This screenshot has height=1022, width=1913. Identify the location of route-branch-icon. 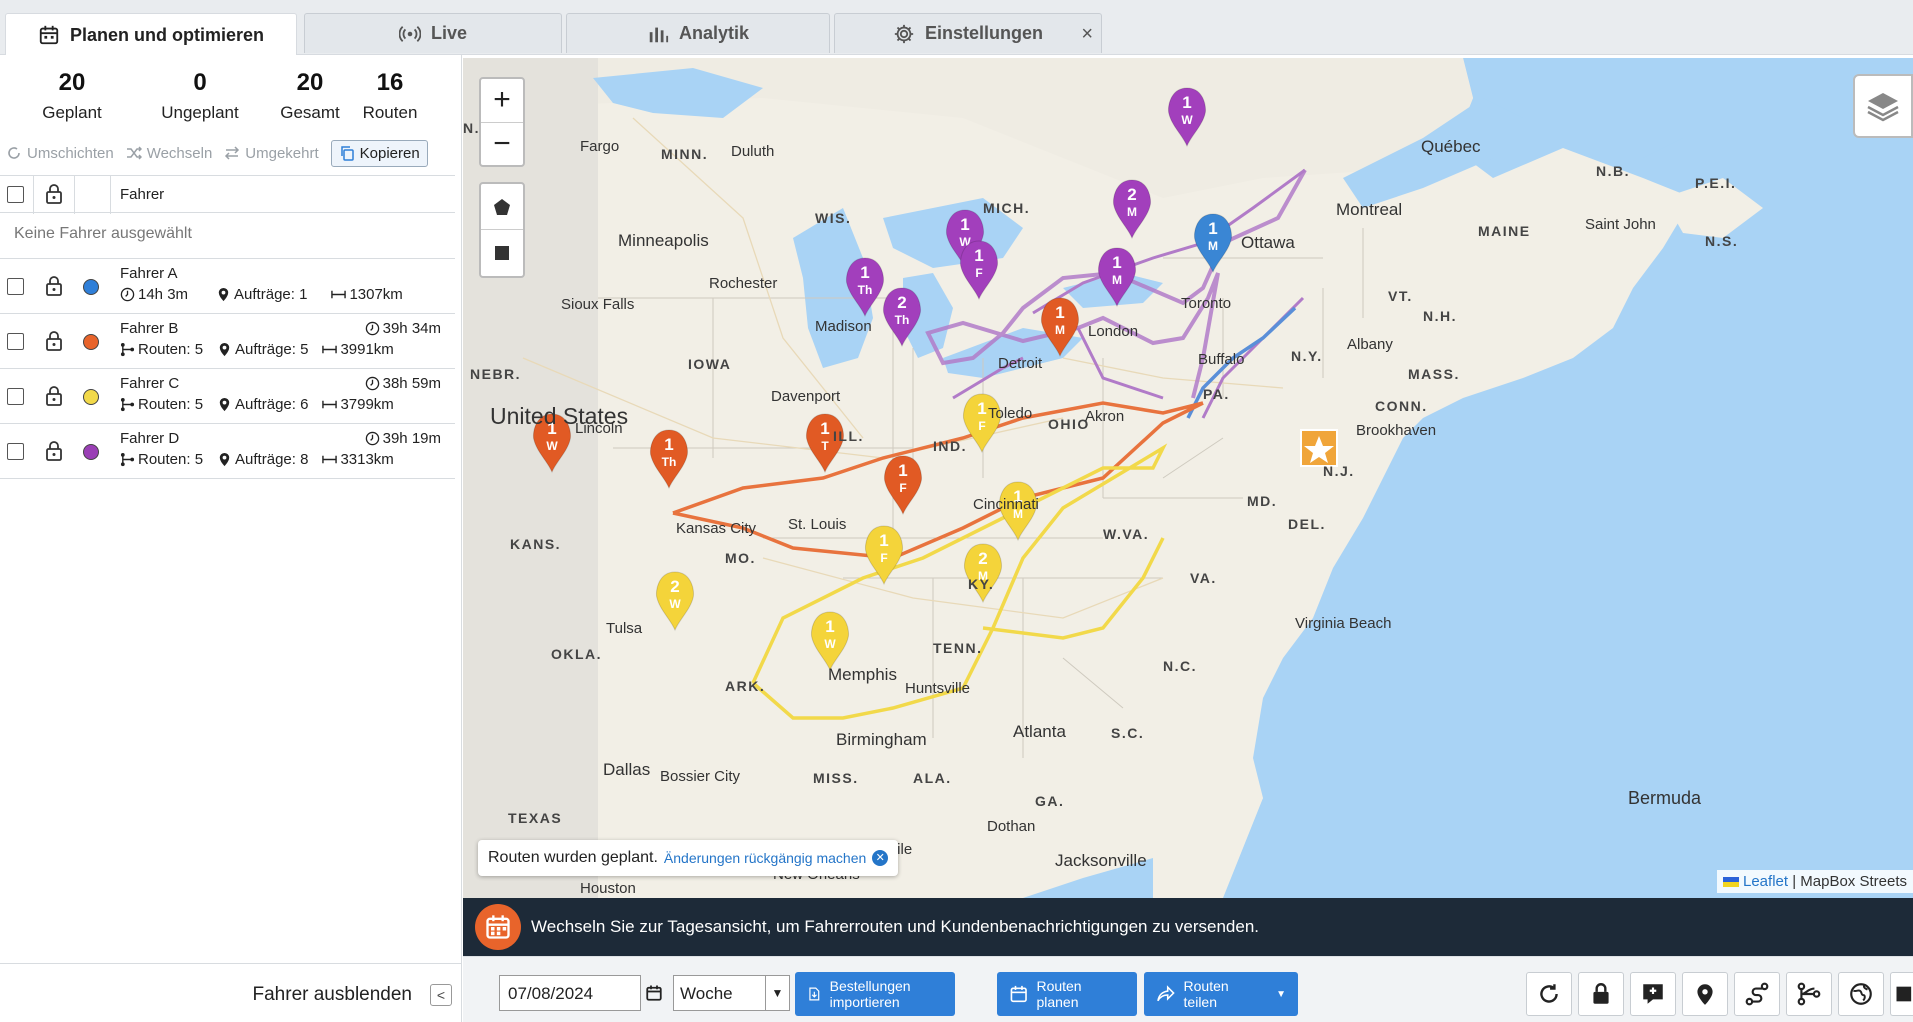
(127, 459).